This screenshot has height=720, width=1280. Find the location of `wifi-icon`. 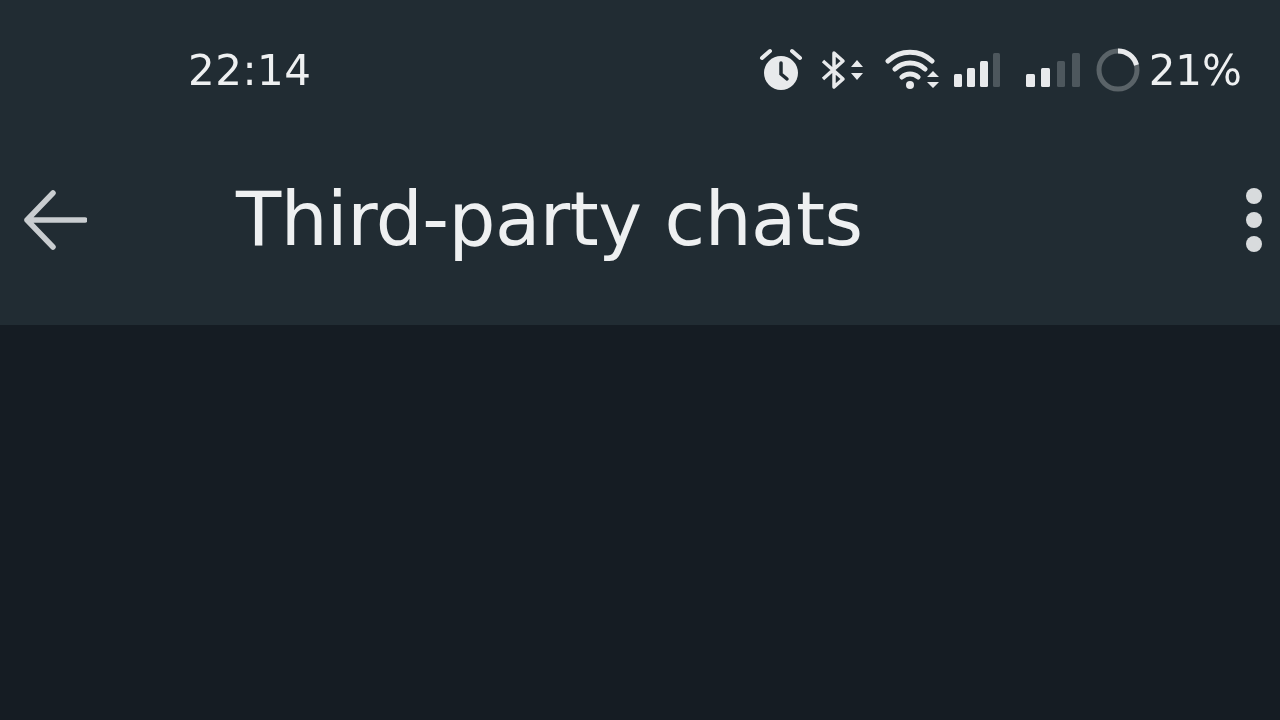

wifi-icon is located at coordinates (912, 70).